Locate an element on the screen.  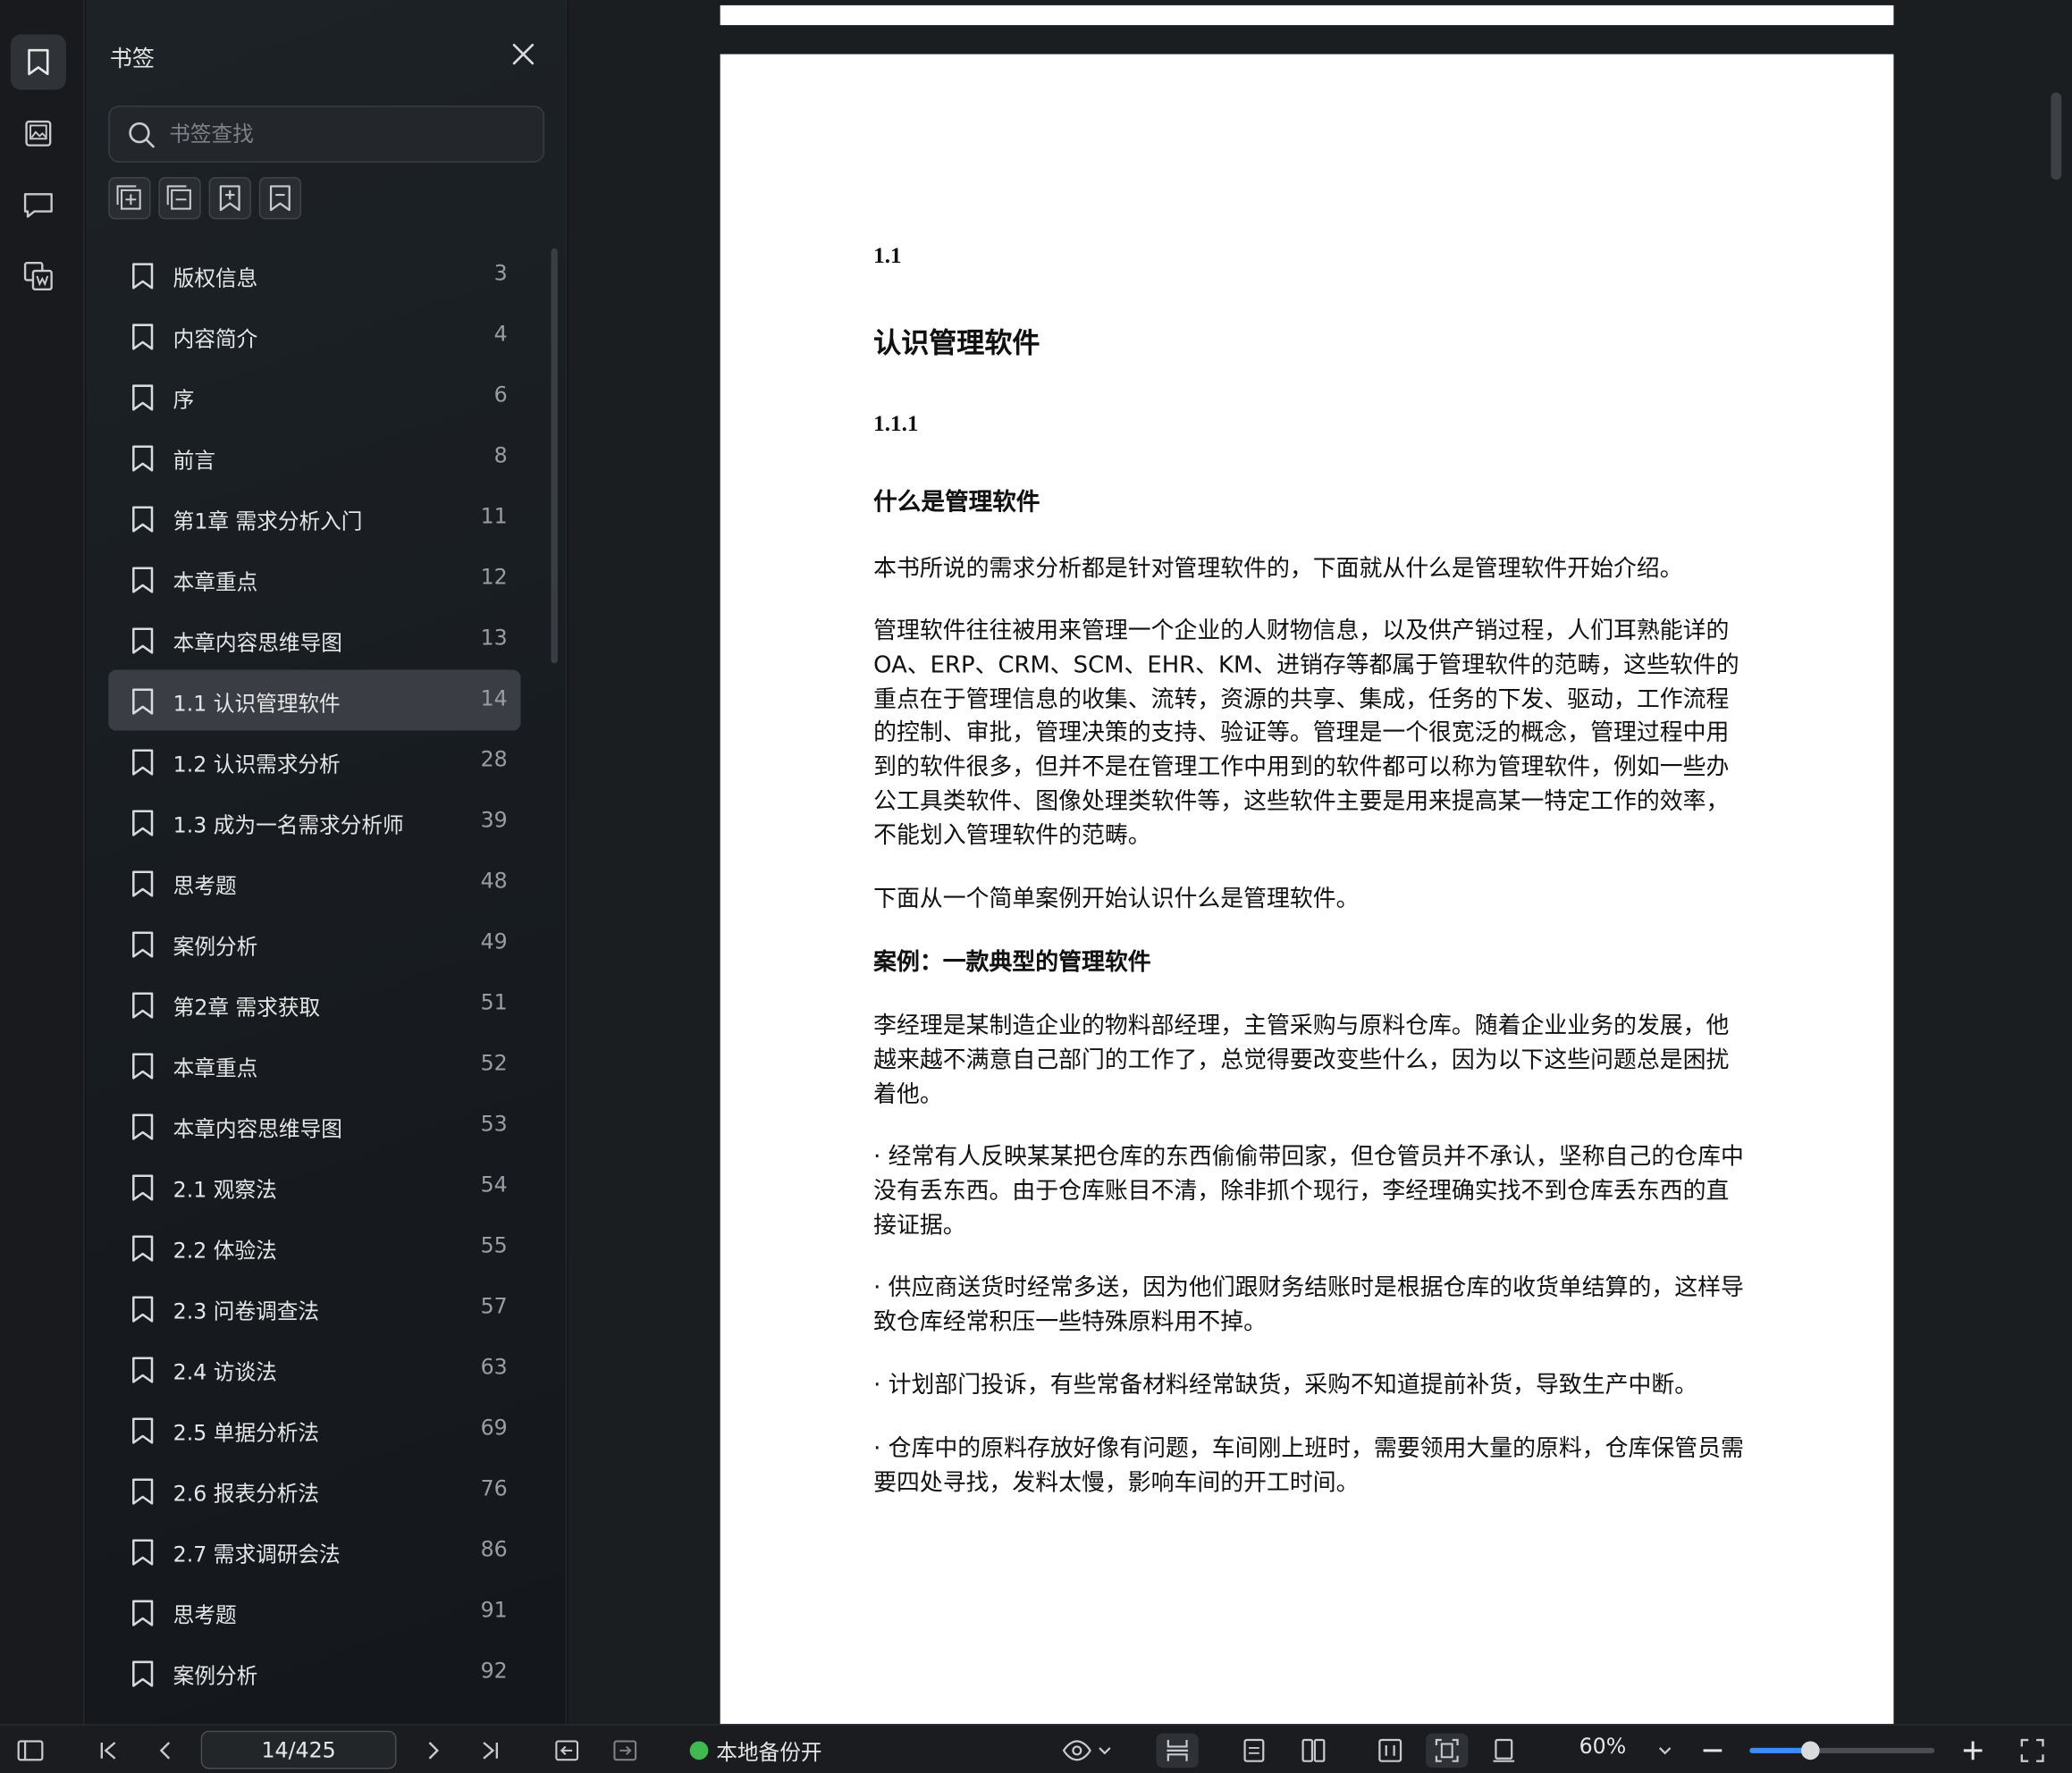
plus-icon is located at coordinates (1973, 1751).